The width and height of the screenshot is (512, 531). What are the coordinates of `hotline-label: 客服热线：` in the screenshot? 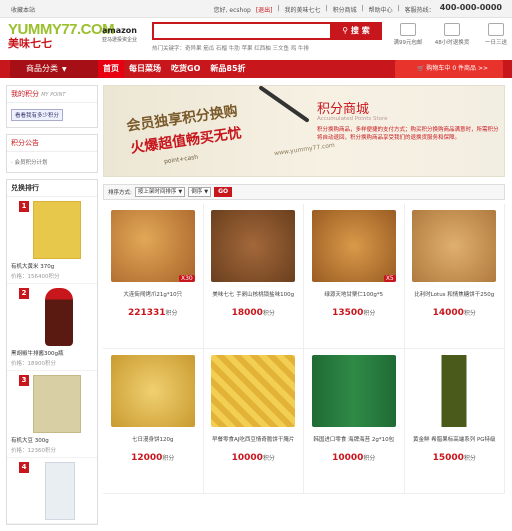 It's located at (419, 10).